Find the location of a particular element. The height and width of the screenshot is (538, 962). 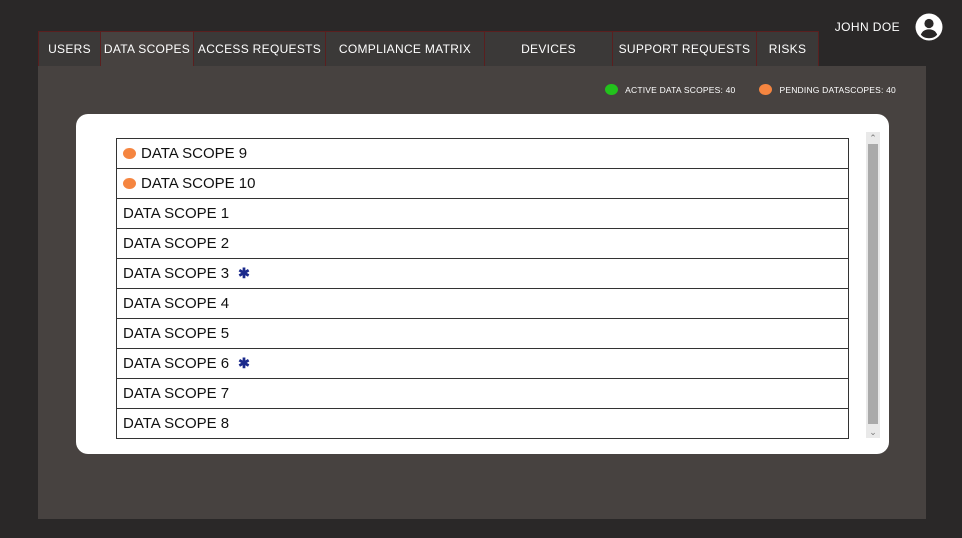

list-item: DATA SCOPE 8 is located at coordinates (482, 424).